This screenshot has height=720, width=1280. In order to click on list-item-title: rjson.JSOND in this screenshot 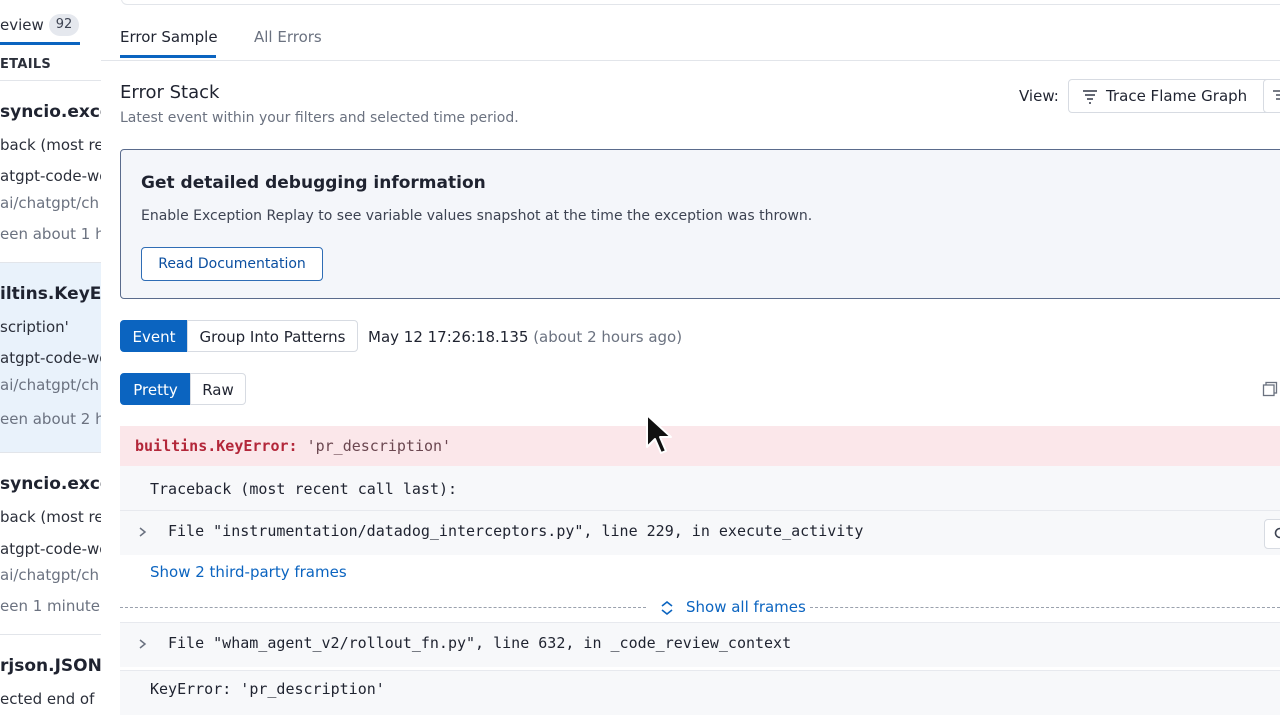, I will do `click(50, 666)`.